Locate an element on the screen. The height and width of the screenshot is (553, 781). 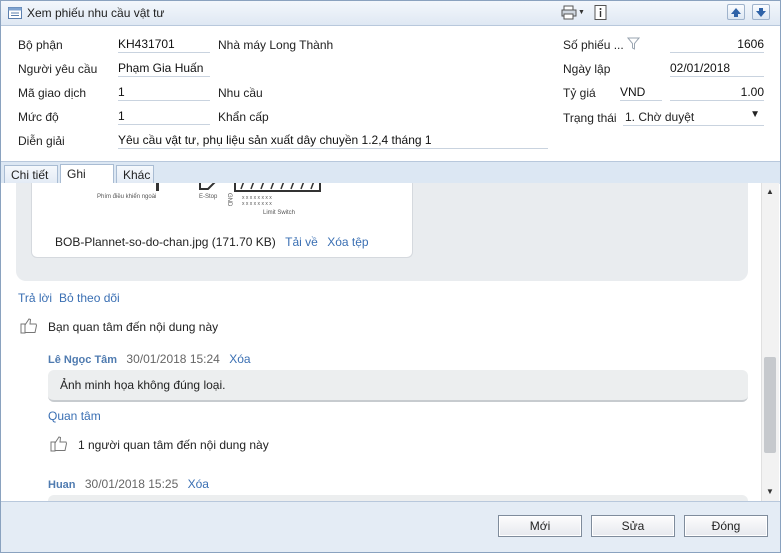
comment-author: Lê Ngọc Tâm is located at coordinates (82, 360).